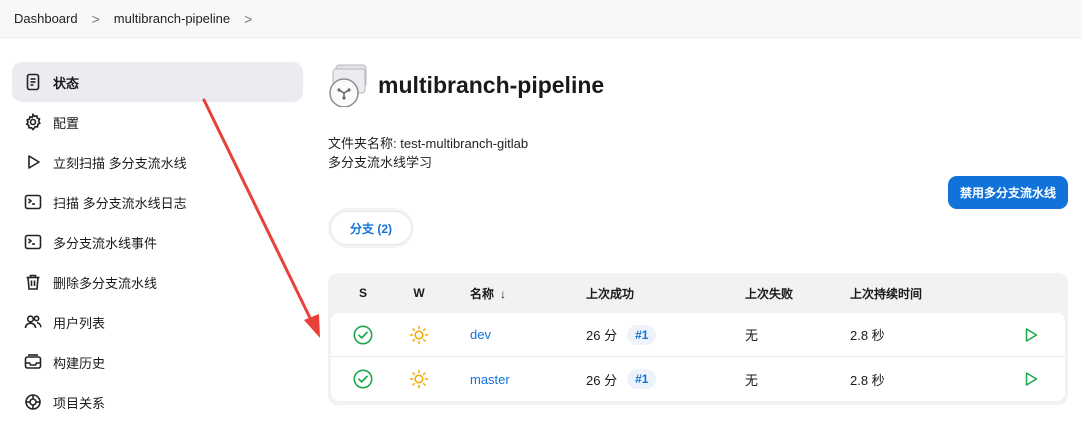 This screenshot has height=433, width=1082. Describe the element at coordinates (699, 153) in the screenshot. I see `description: 文件夹名称: test-multibranch-gitlab 多分支流水线学习` at that location.